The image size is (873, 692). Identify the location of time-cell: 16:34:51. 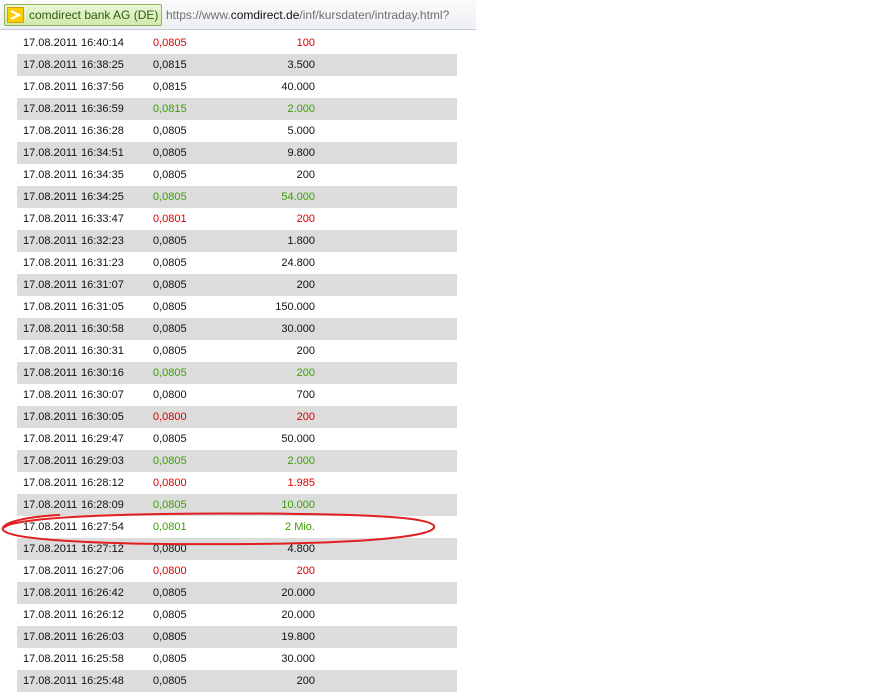
(117, 153).